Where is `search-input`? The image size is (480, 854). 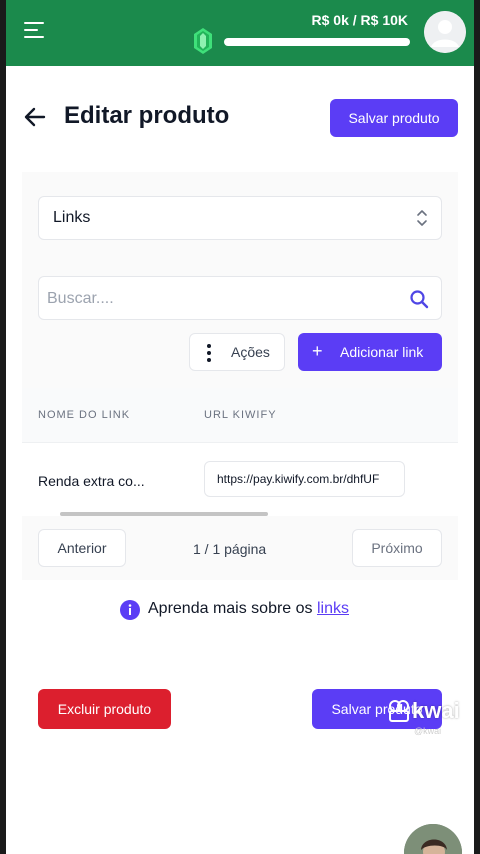 search-input is located at coordinates (222, 299).